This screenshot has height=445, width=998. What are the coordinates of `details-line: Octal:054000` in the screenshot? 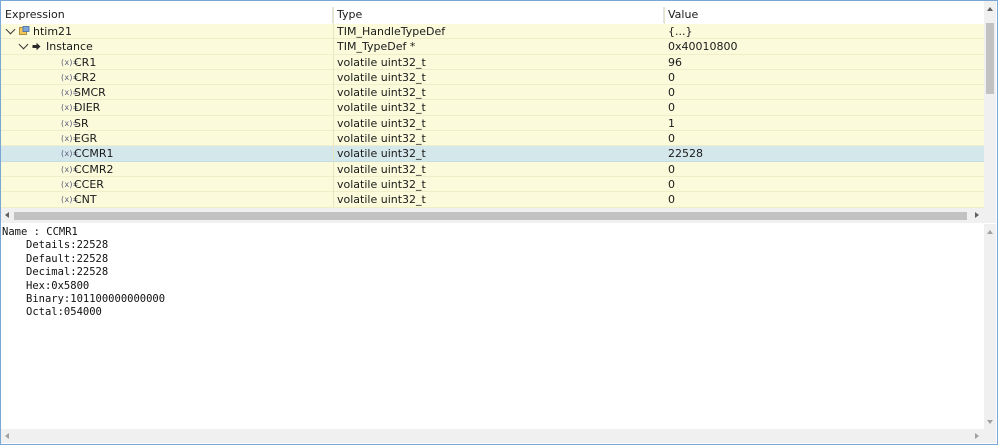 It's located at (64, 312).